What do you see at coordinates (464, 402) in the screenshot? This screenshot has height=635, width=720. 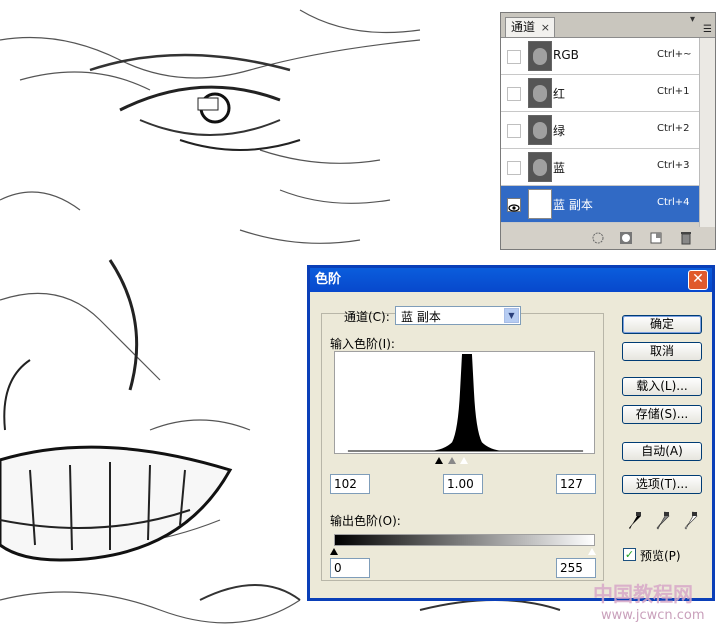 I see `histogram` at bounding box center [464, 402].